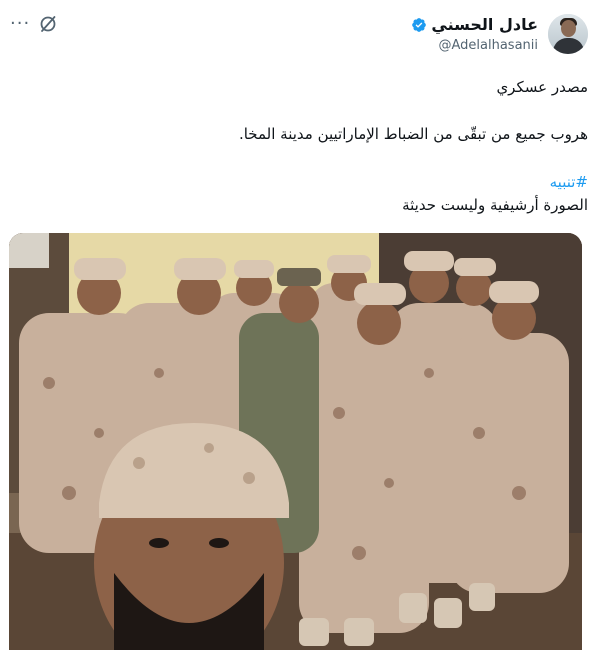  Describe the element at coordinates (419, 24) in the screenshot. I see `verified-badge-icon` at that location.